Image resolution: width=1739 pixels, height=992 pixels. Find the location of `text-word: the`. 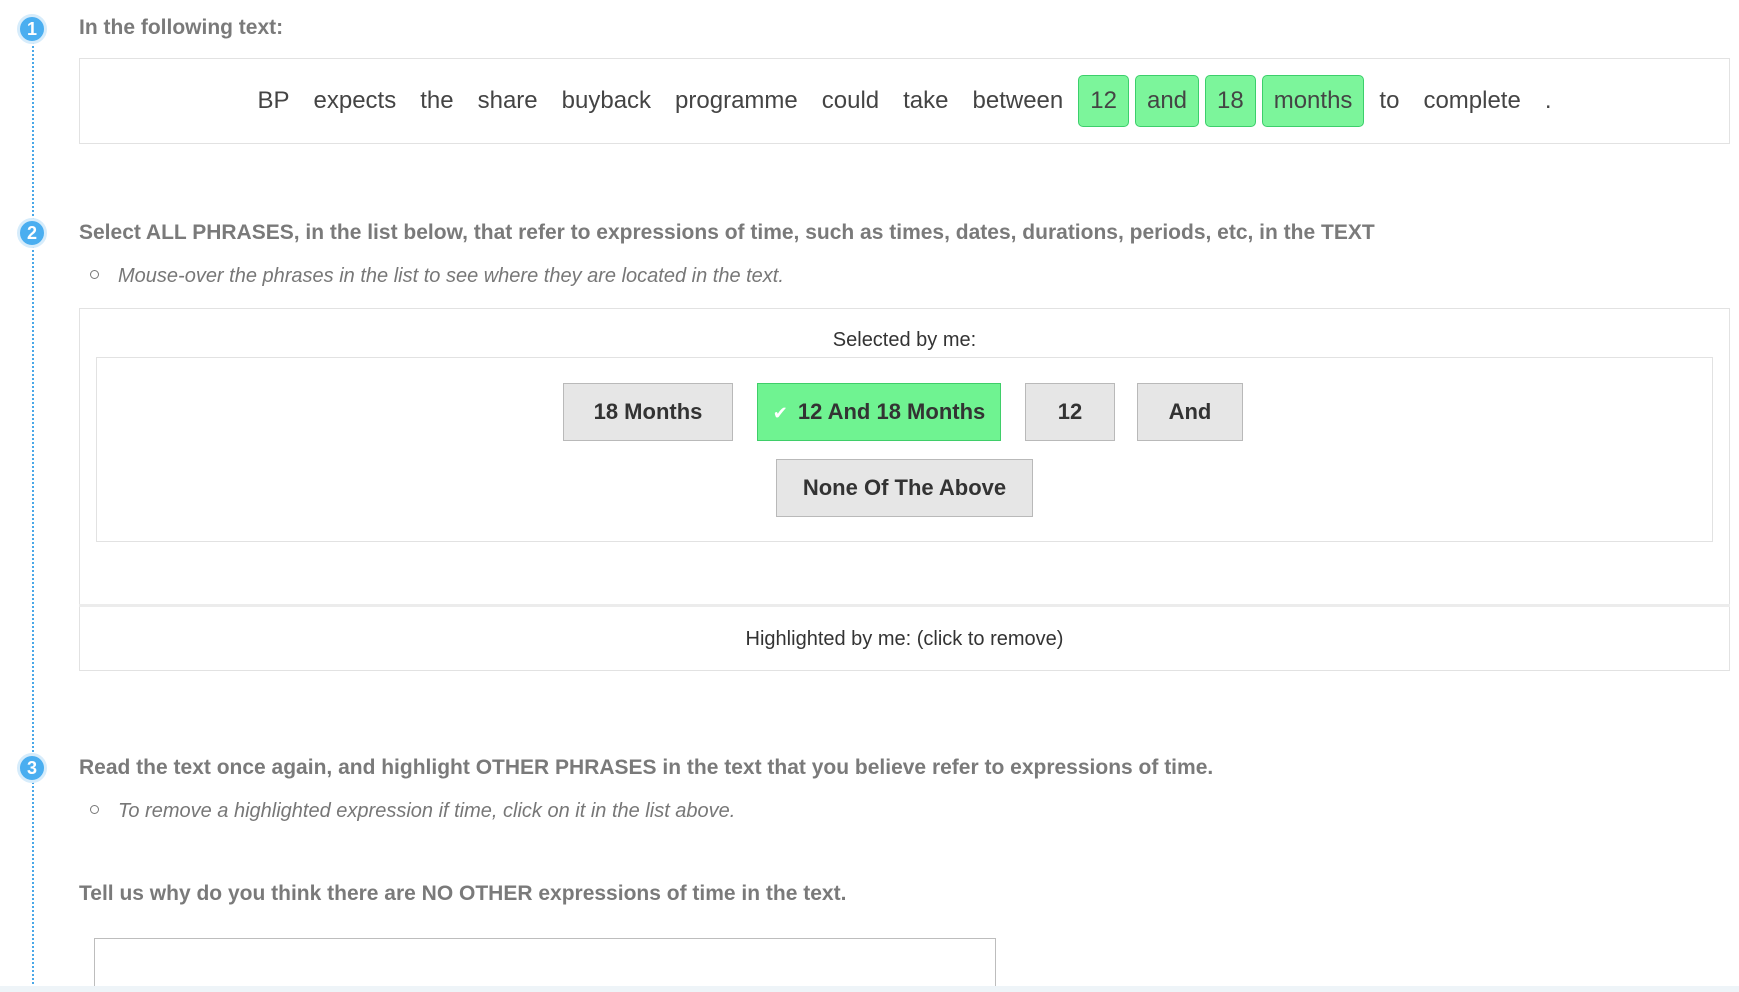

text-word: the is located at coordinates (436, 101).